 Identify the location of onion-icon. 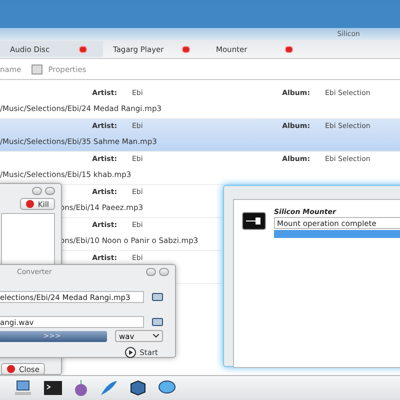
(81, 388).